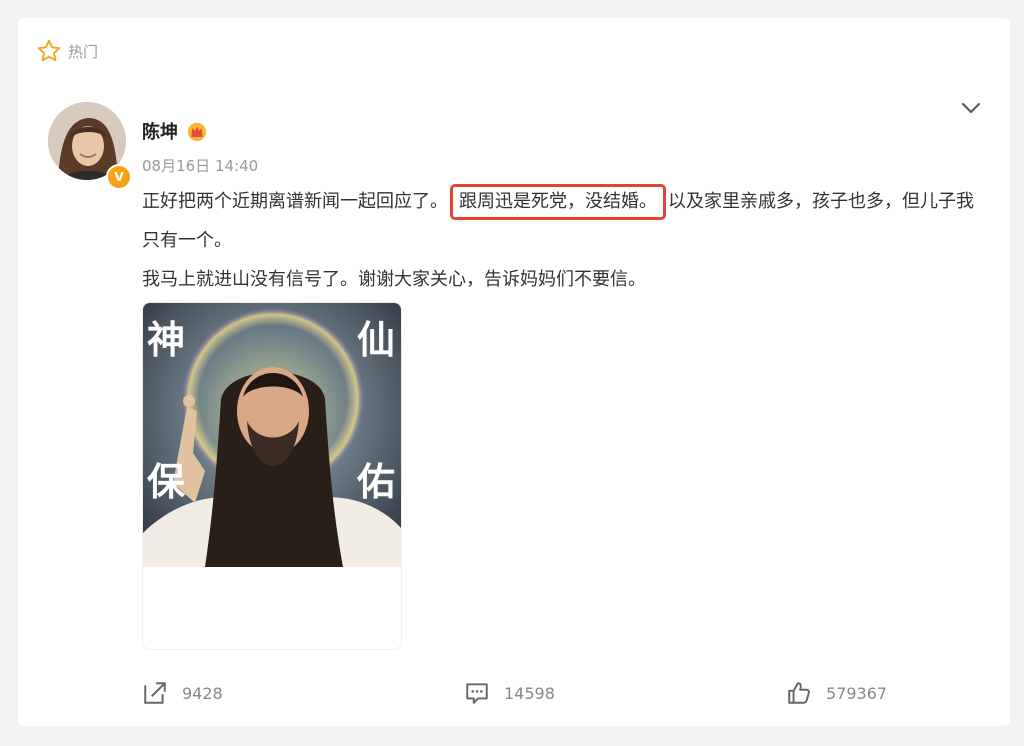  Describe the element at coordinates (799, 693) in the screenshot. I see `like-icon` at that location.